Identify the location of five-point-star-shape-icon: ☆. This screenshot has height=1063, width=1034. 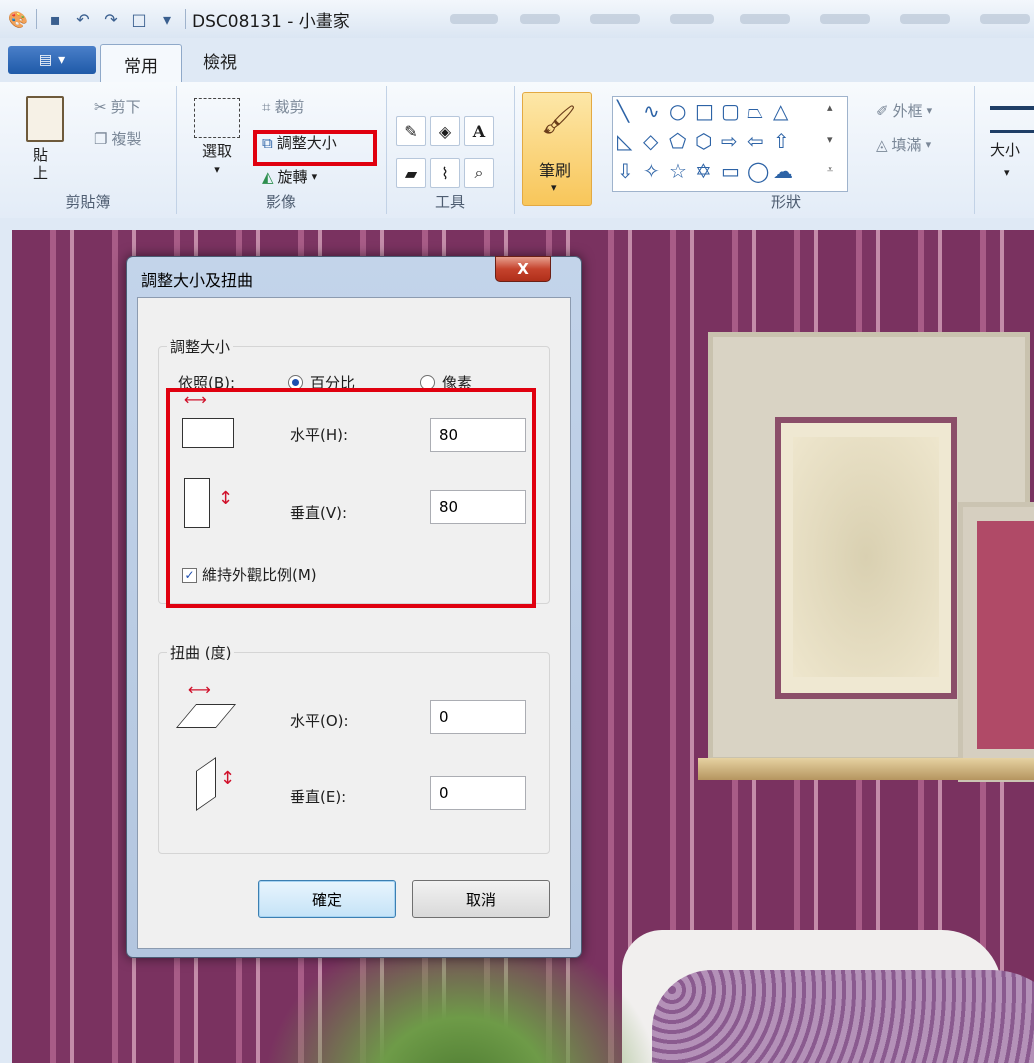
(678, 171).